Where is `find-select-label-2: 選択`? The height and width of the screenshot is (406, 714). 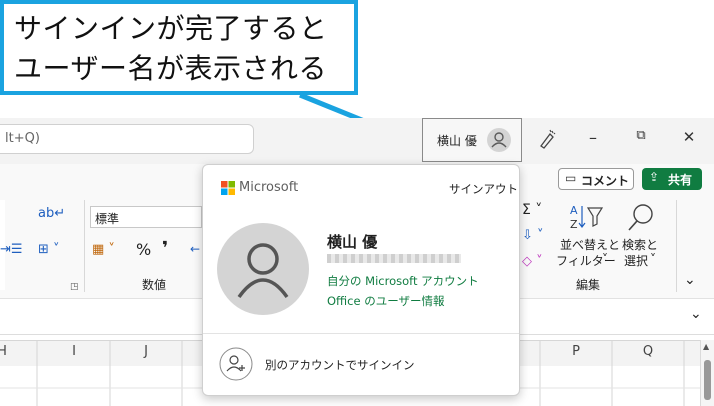 find-select-label-2: 選択 is located at coordinates (636, 261).